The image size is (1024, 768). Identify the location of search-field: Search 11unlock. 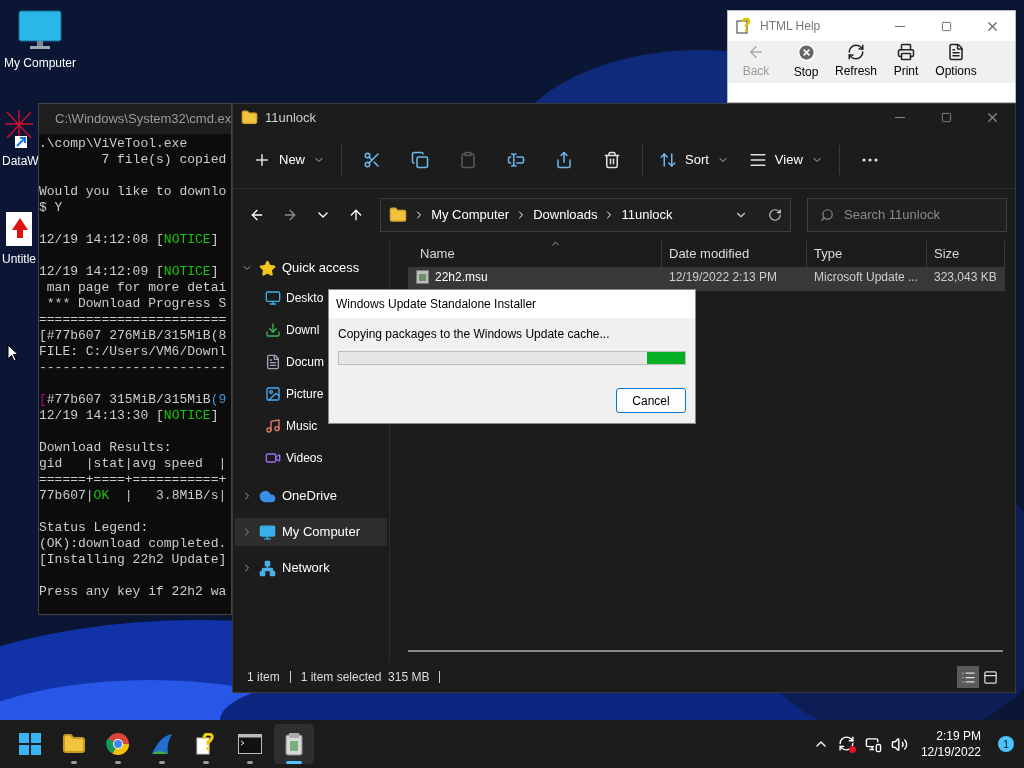
(907, 215).